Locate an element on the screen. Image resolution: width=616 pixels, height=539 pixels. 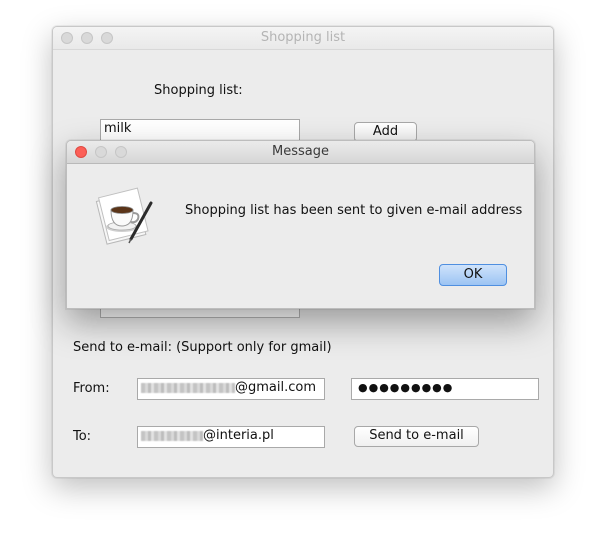
item-input-value: milk is located at coordinates (118, 128).